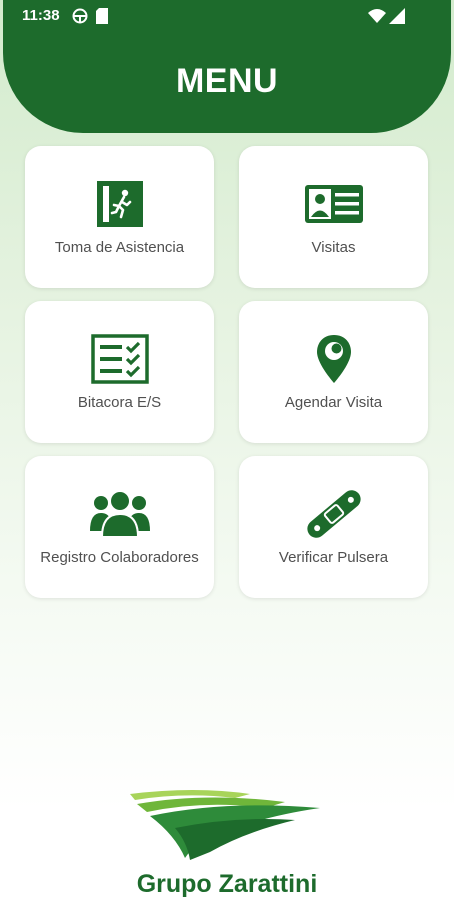  I want to click on sync-icon, so click(80, 16).